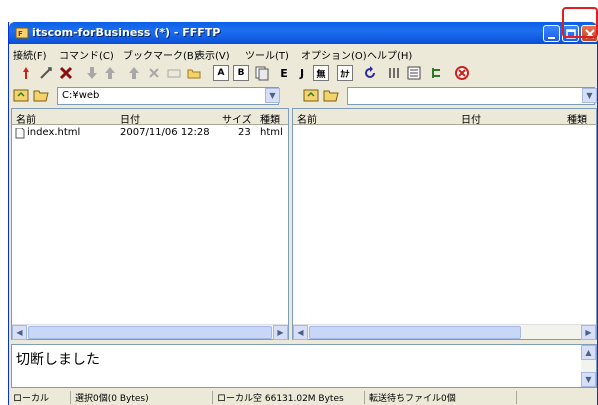 This screenshot has width=598, height=405. Describe the element at coordinates (588, 352) in the screenshot. I see `scroll-up-icon: ▲` at that location.